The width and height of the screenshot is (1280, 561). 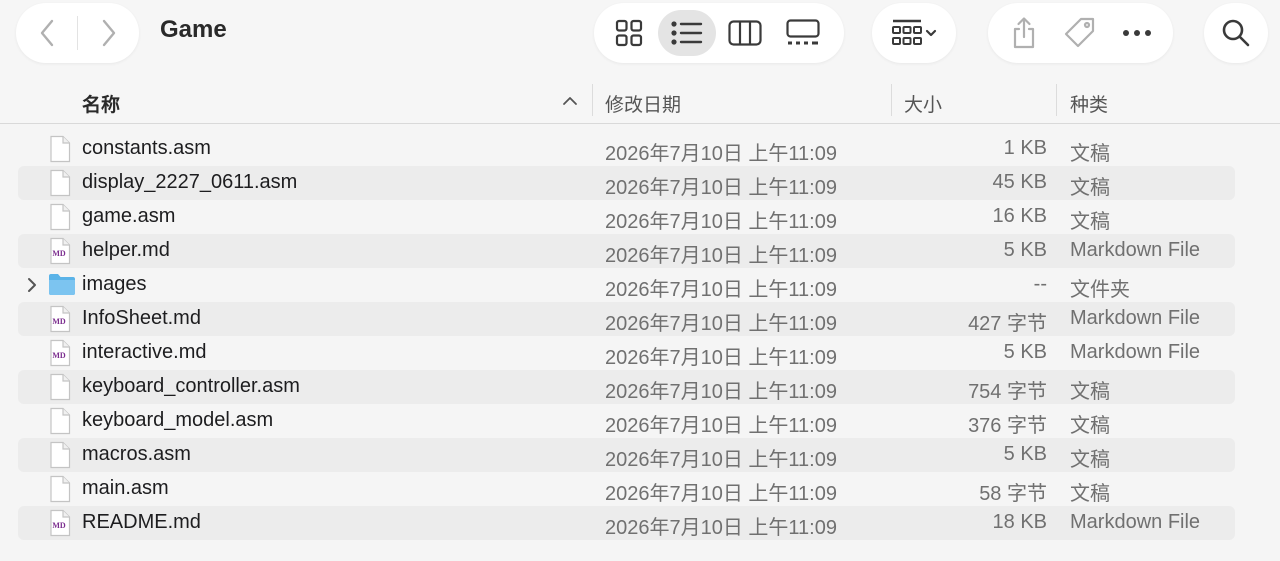 I want to click on more-button, so click(x=1137, y=33).